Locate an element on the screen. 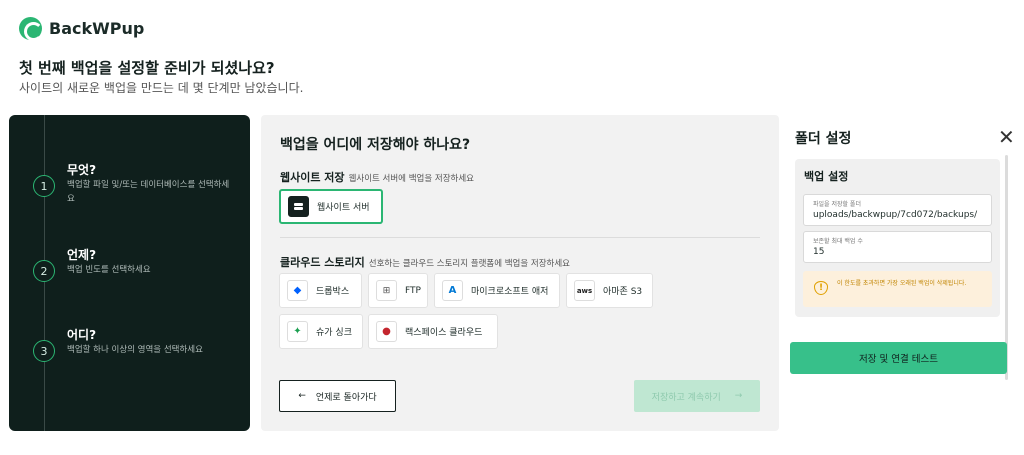 This screenshot has height=455, width=1024. server-icon is located at coordinates (298, 206).